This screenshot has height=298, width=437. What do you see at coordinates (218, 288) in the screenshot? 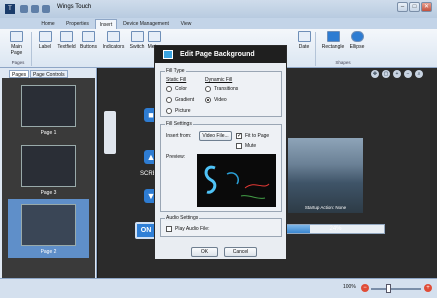
I see `status-bar: 100% − +` at bounding box center [218, 288].